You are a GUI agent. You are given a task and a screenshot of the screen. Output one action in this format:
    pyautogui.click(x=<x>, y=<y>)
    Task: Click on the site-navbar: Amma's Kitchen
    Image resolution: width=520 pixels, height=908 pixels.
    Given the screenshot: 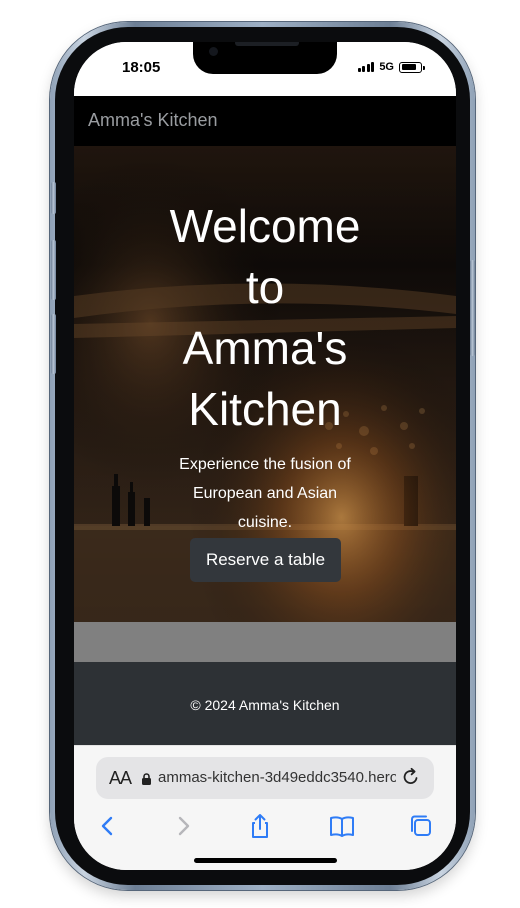 What is the action you would take?
    pyautogui.click(x=265, y=121)
    